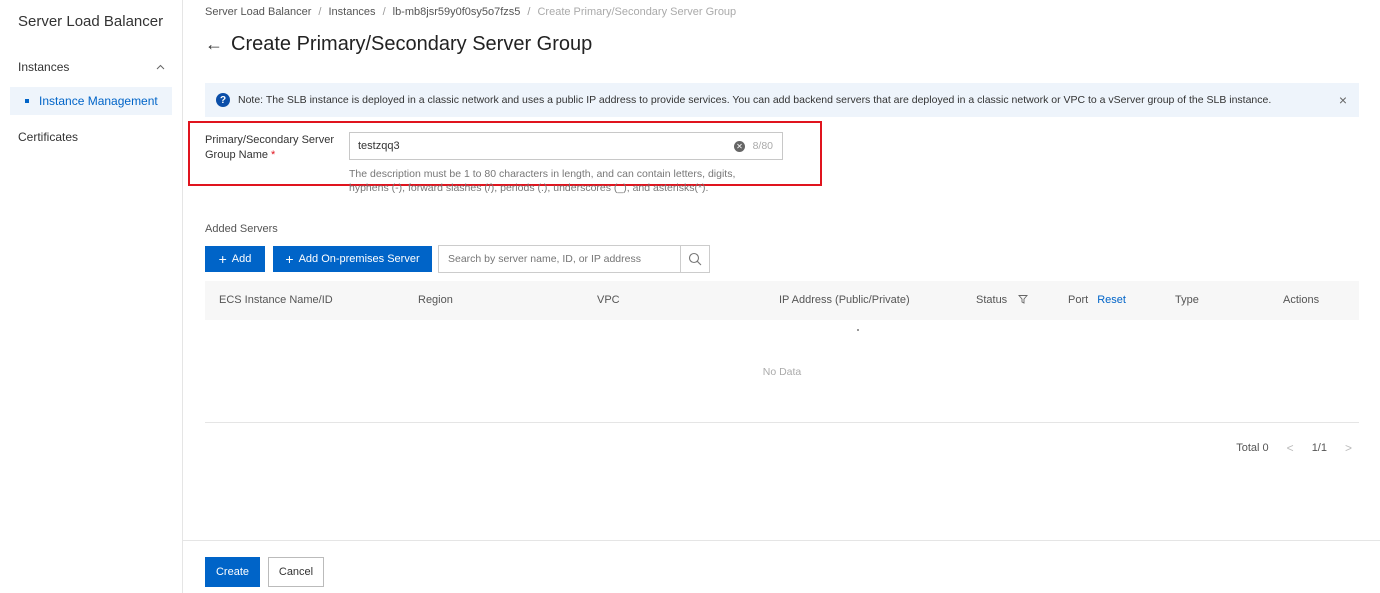 This screenshot has height=593, width=1380. What do you see at coordinates (1301, 300) in the screenshot?
I see `col-actions: Actions` at bounding box center [1301, 300].